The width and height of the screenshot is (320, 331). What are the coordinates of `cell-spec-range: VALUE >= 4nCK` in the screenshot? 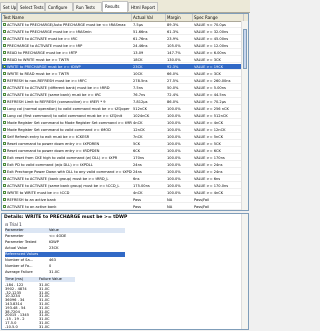 It's located at (209, 123).